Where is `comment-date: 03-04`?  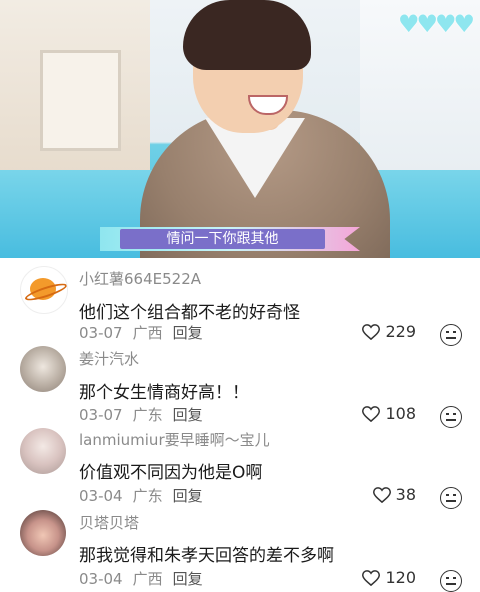
comment-date: 03-04 is located at coordinates (101, 579).